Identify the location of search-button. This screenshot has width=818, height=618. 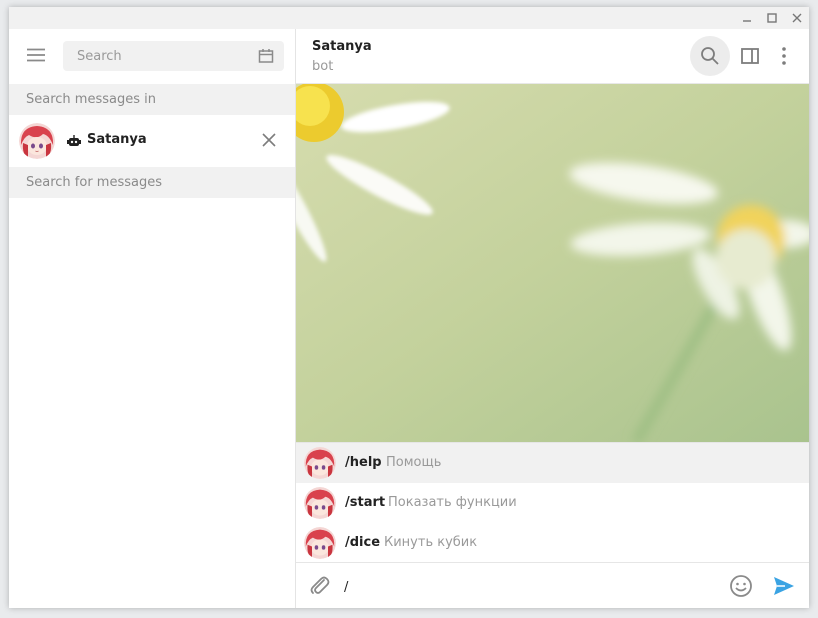
(710, 56).